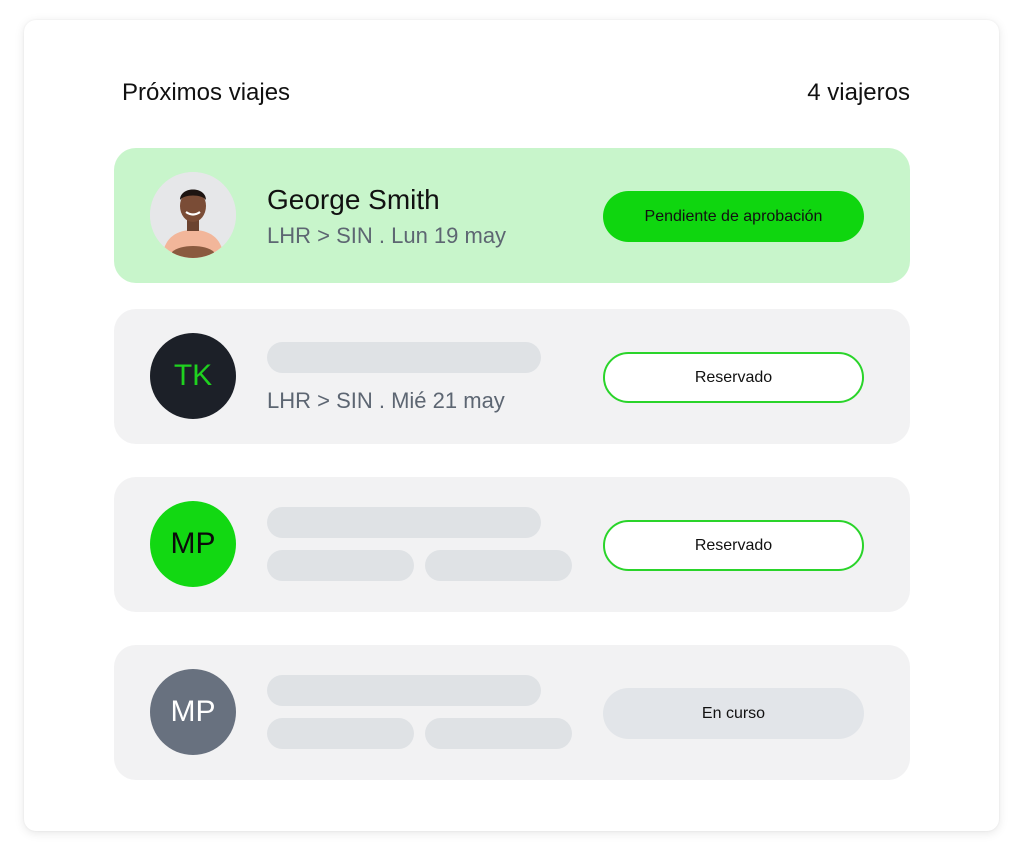  What do you see at coordinates (193, 376) in the screenshot?
I see `avatar: TK` at bounding box center [193, 376].